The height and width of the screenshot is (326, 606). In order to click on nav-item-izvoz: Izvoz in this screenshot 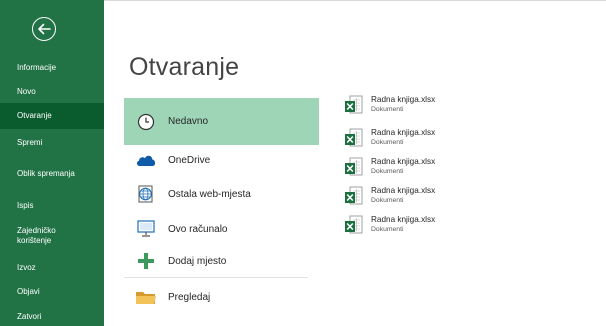, I will do `click(52, 268)`.